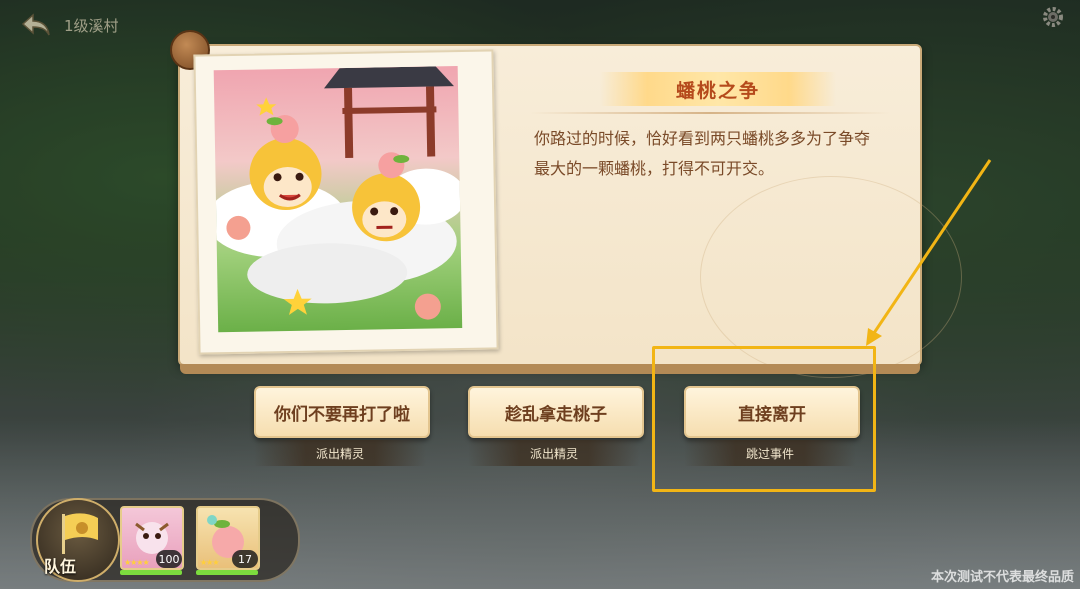 This screenshot has width=1080, height=589. Describe the element at coordinates (152, 538) in the screenshot. I see `team-member-slot: ★★★★ 100` at that location.